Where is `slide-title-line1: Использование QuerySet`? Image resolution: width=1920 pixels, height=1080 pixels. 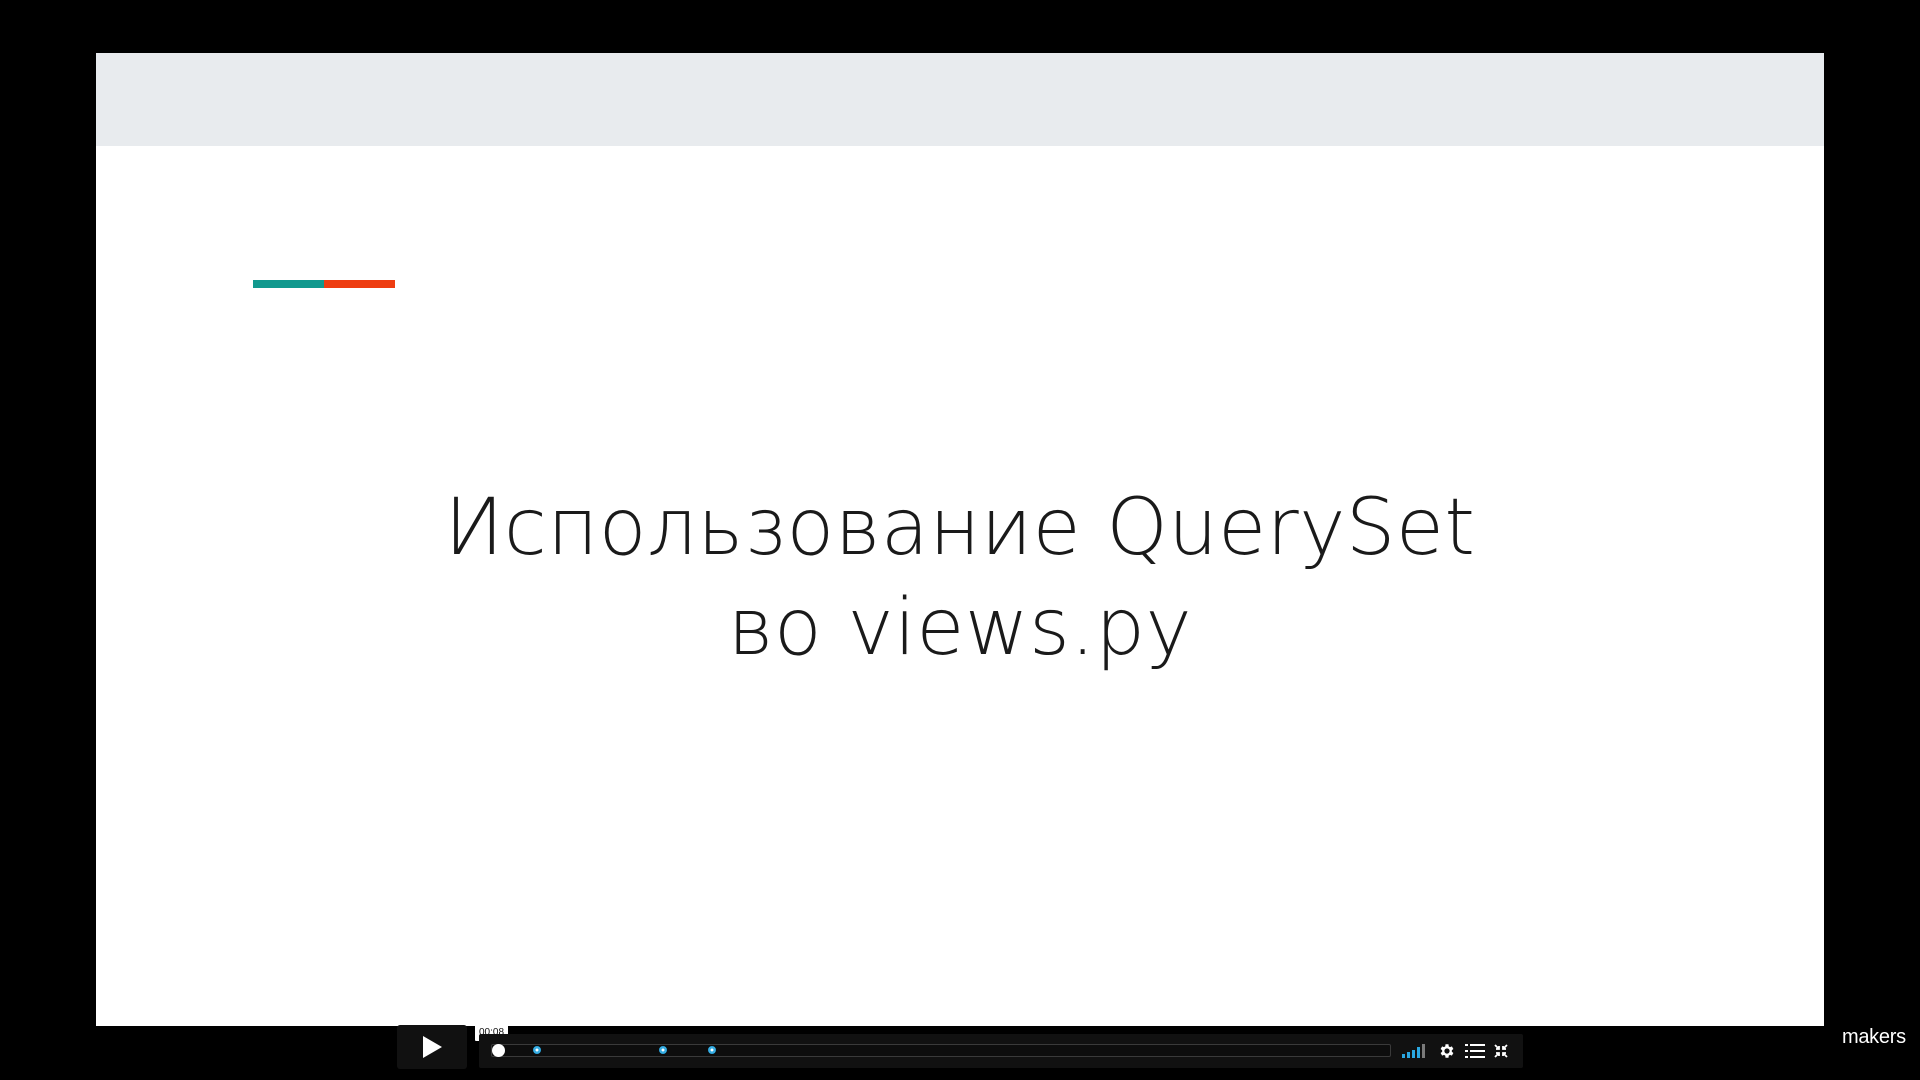 slide-title-line1: Использование QuerySet is located at coordinates (960, 528).